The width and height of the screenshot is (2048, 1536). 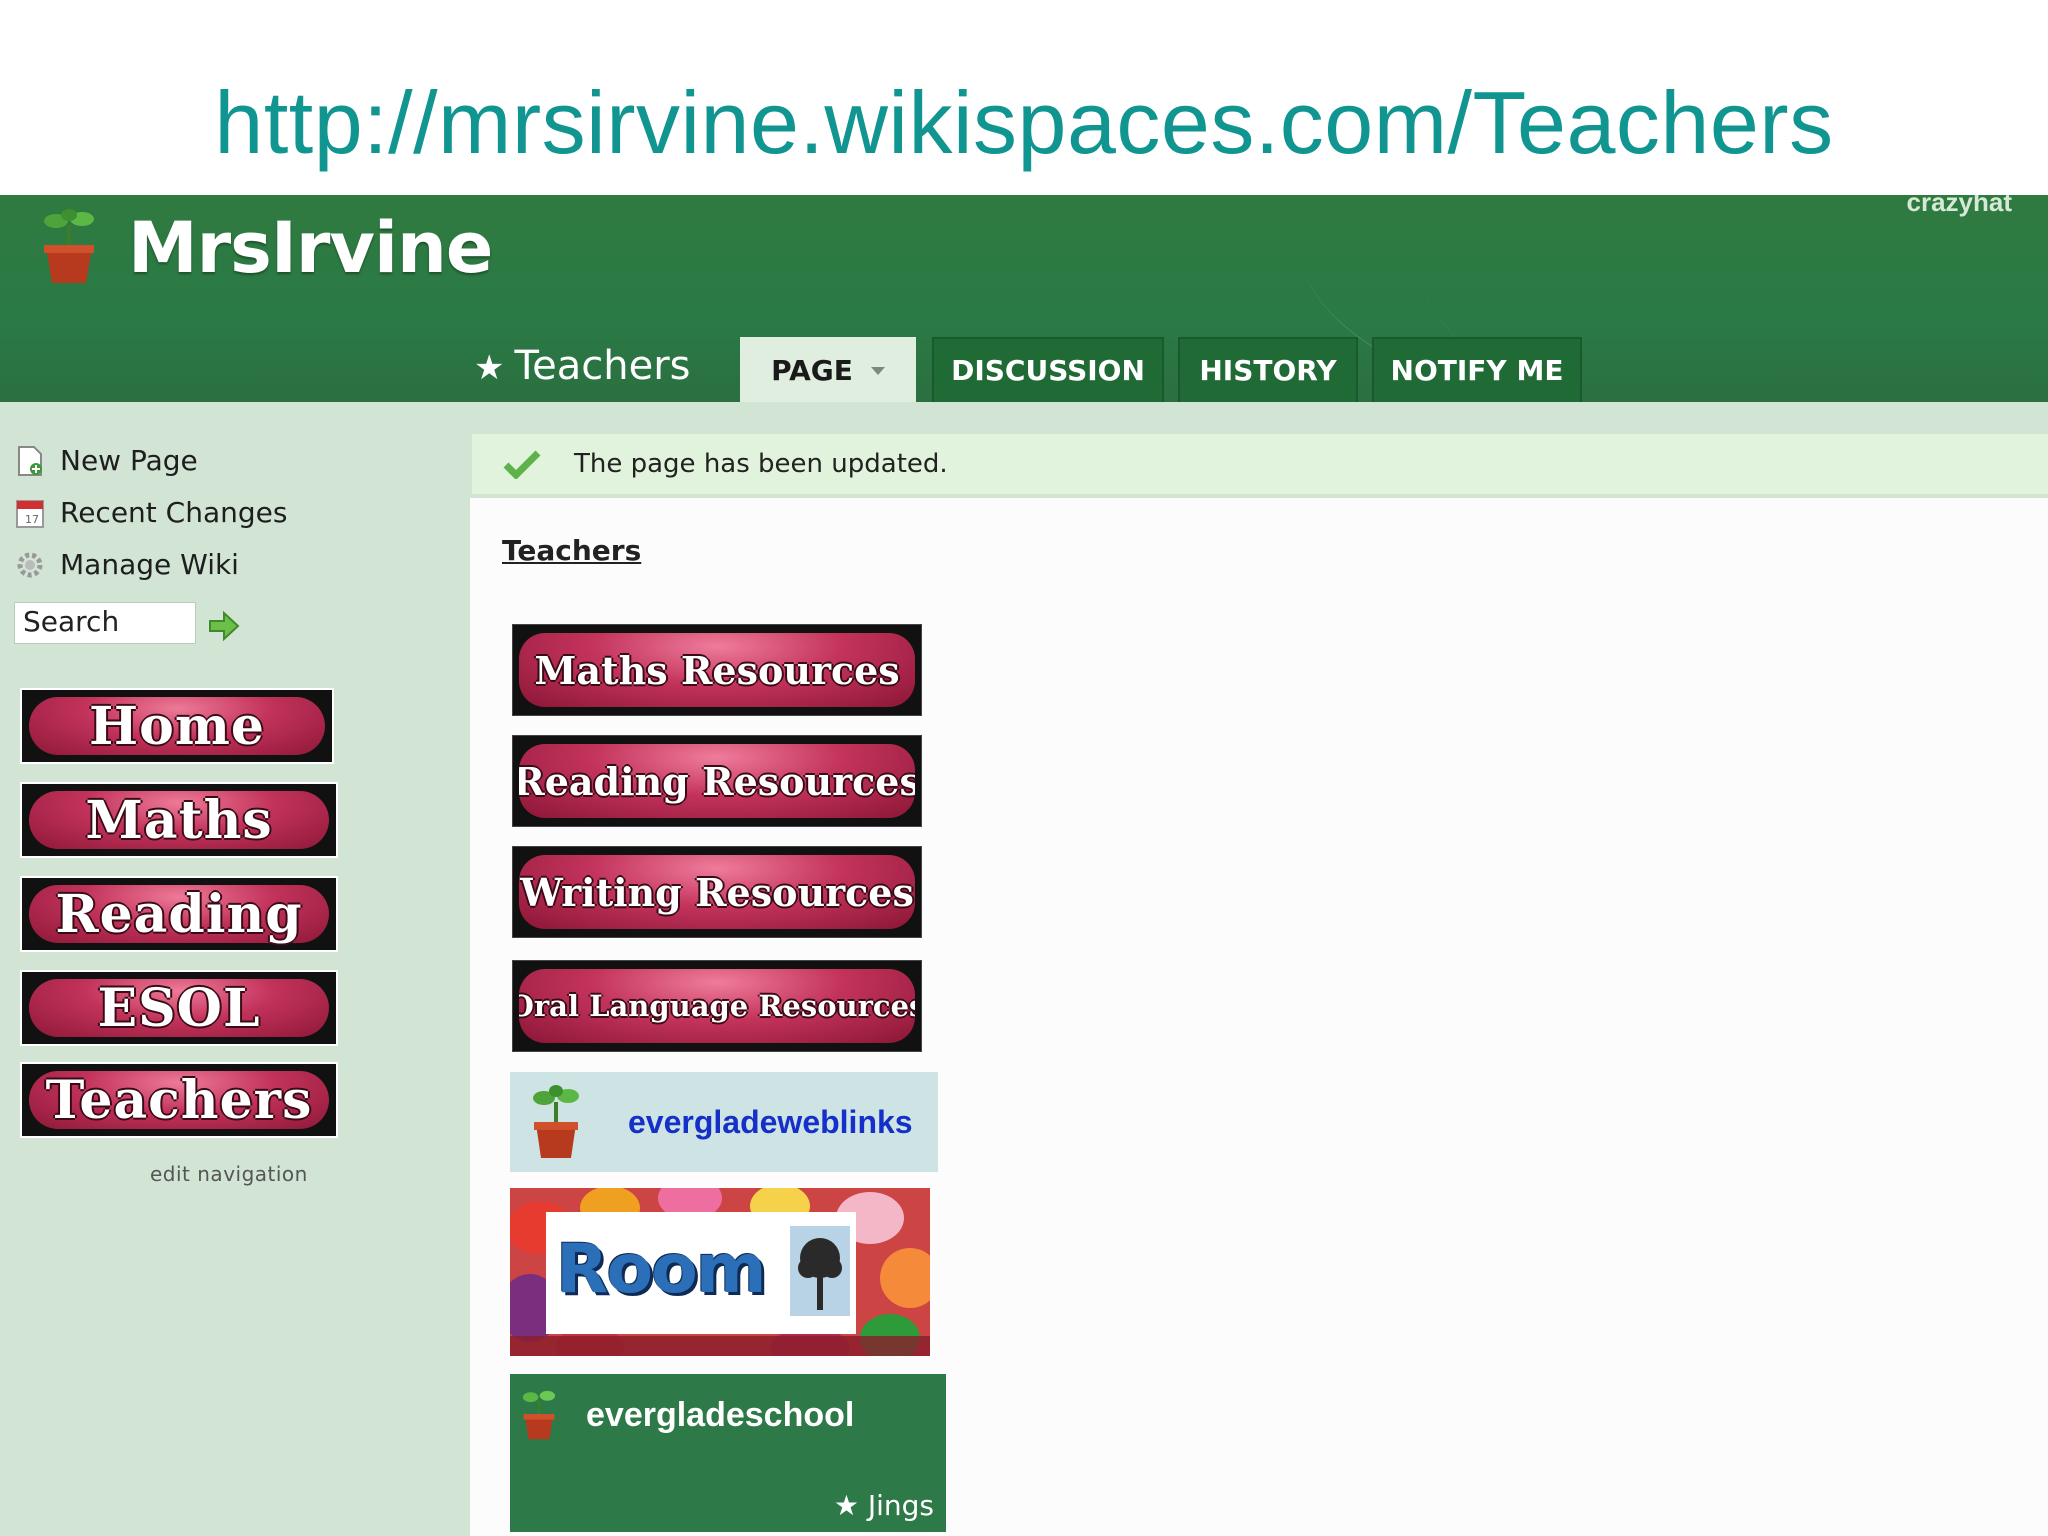 I want to click on writing-resources-label: Writing Resources, so click(x=717, y=892).